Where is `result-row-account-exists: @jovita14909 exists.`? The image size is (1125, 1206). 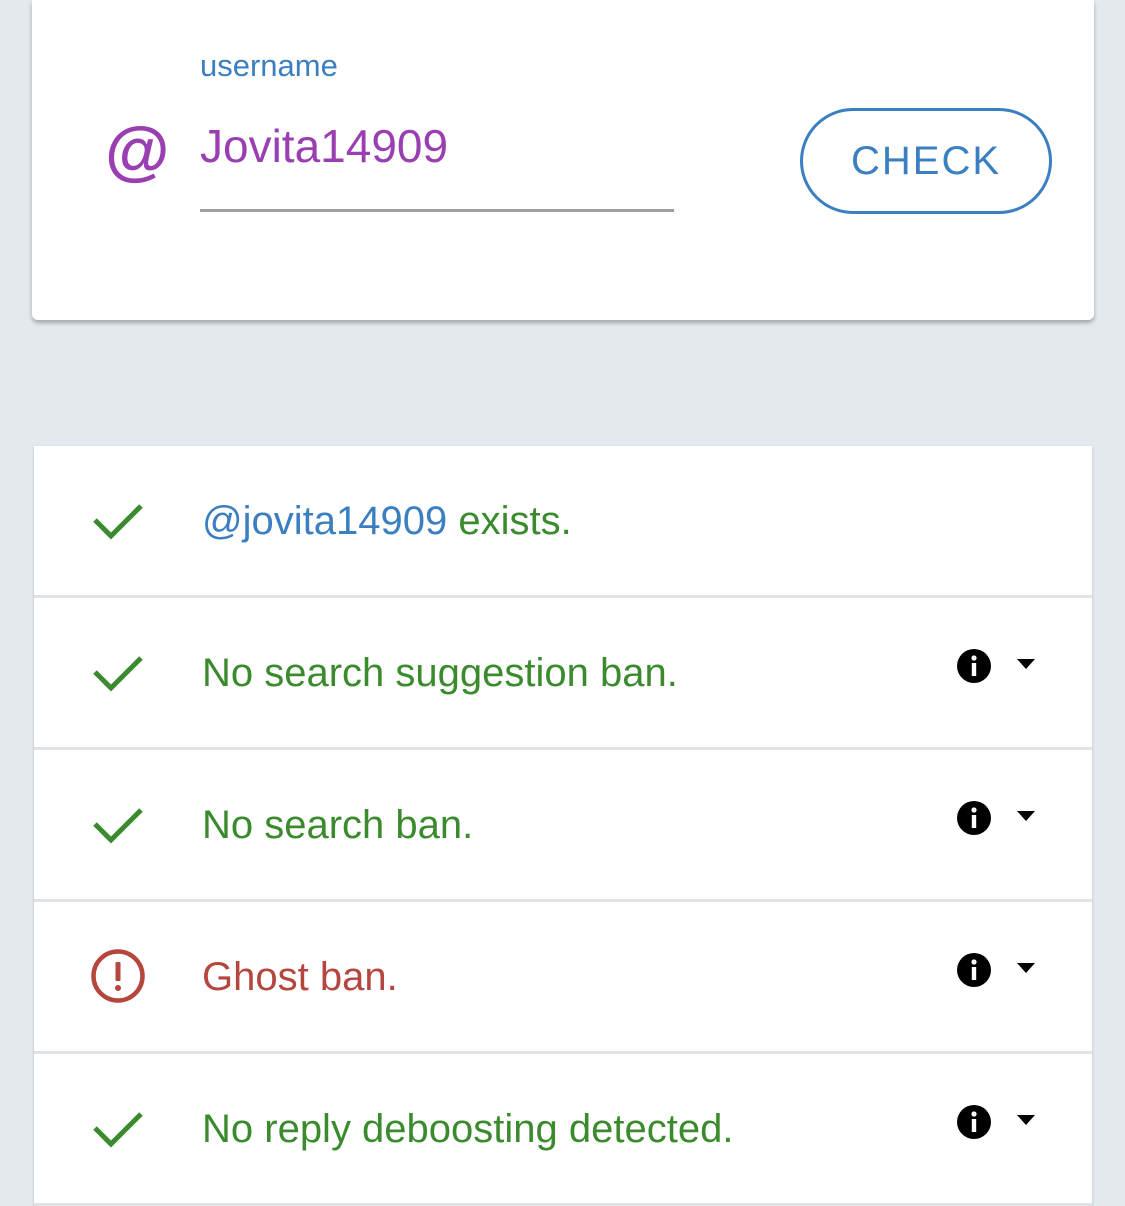 result-row-account-exists: @jovita14909 exists. is located at coordinates (563, 522).